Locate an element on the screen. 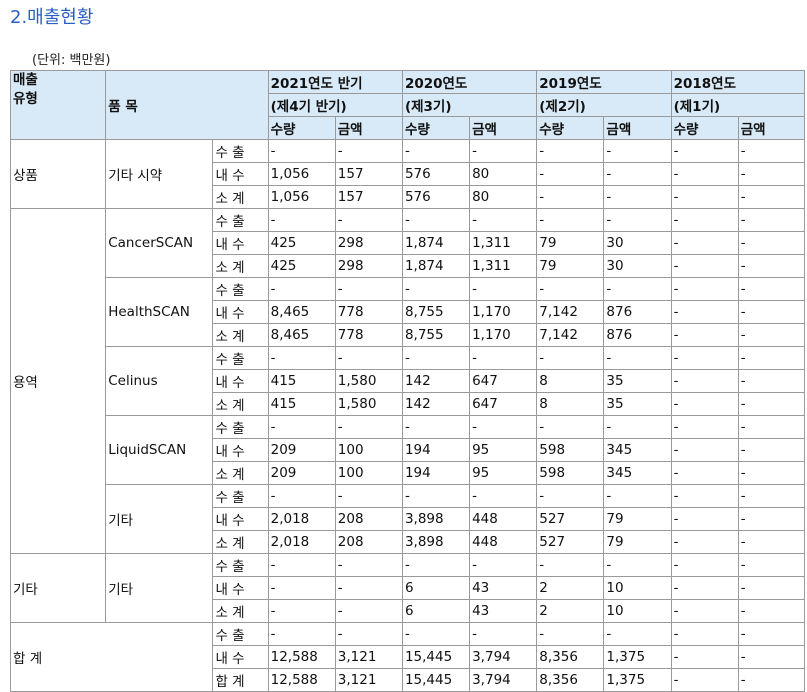  value-cell: 1,170 is located at coordinates (503, 335).